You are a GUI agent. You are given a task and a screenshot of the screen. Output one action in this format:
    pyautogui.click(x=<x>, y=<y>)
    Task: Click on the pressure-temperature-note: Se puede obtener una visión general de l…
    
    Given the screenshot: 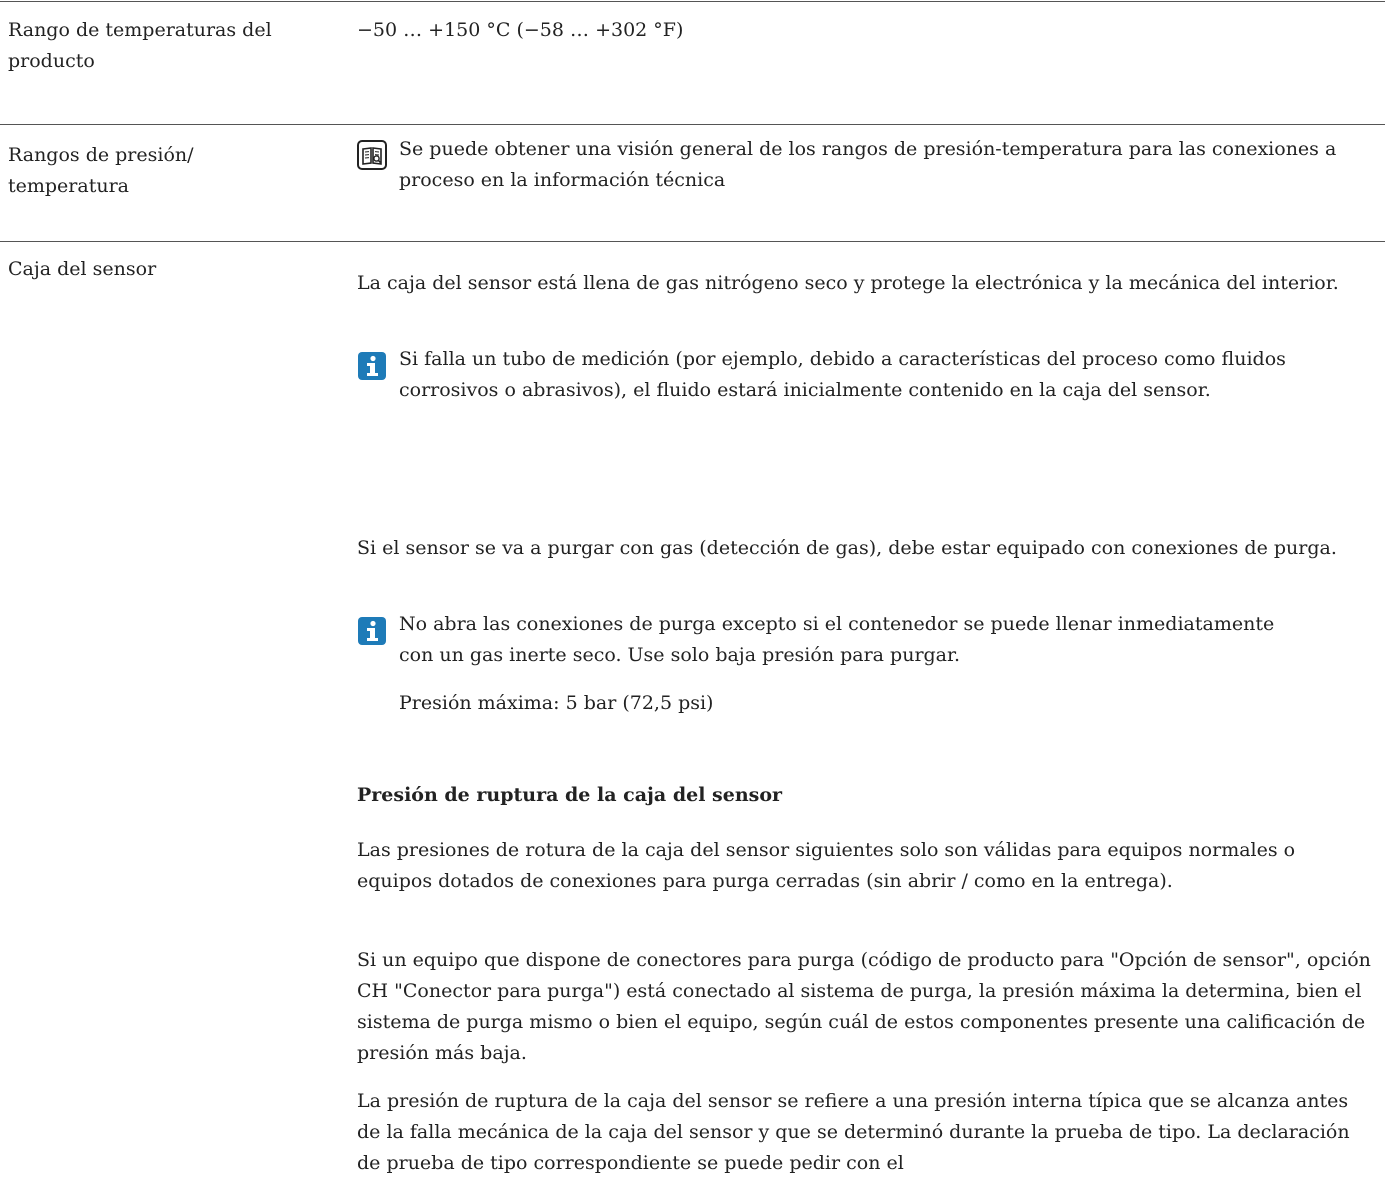 What is the action you would take?
    pyautogui.click(x=871, y=170)
    